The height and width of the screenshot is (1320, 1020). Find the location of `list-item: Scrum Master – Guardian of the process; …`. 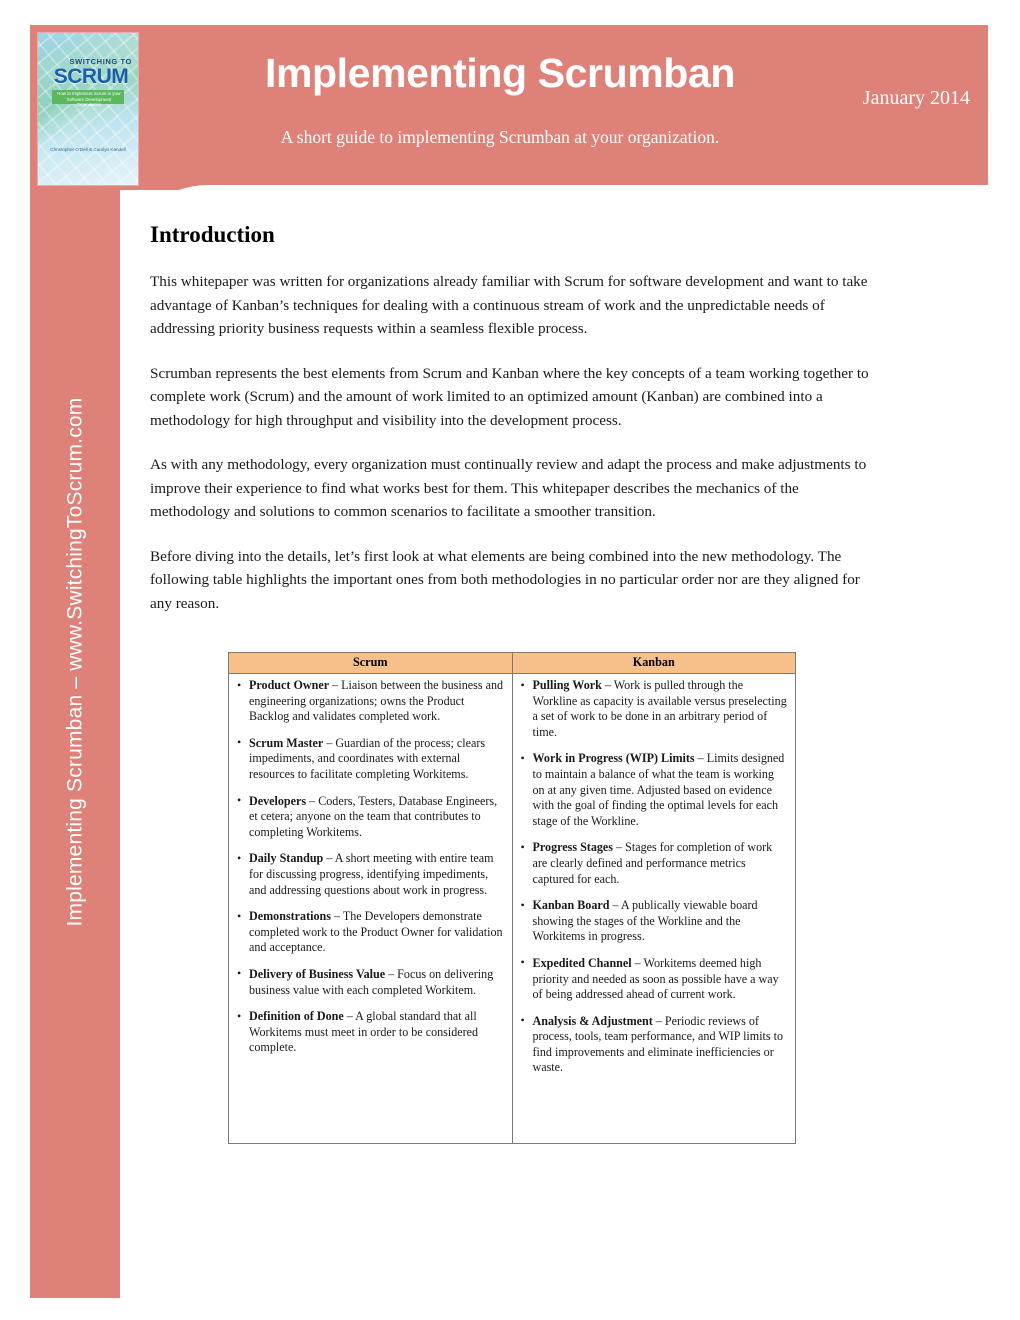

list-item: Scrum Master – Guardian of the process; … is located at coordinates (370, 759).